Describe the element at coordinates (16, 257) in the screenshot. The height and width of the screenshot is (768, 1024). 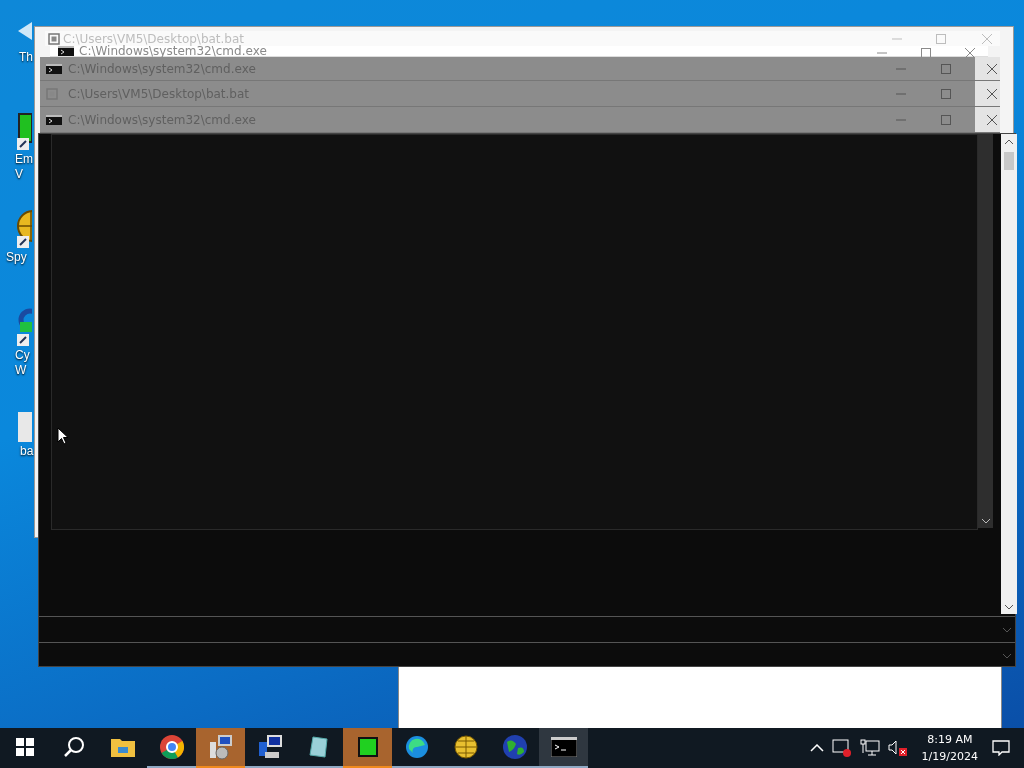
I see `desktop-icon-label: Spy` at that location.